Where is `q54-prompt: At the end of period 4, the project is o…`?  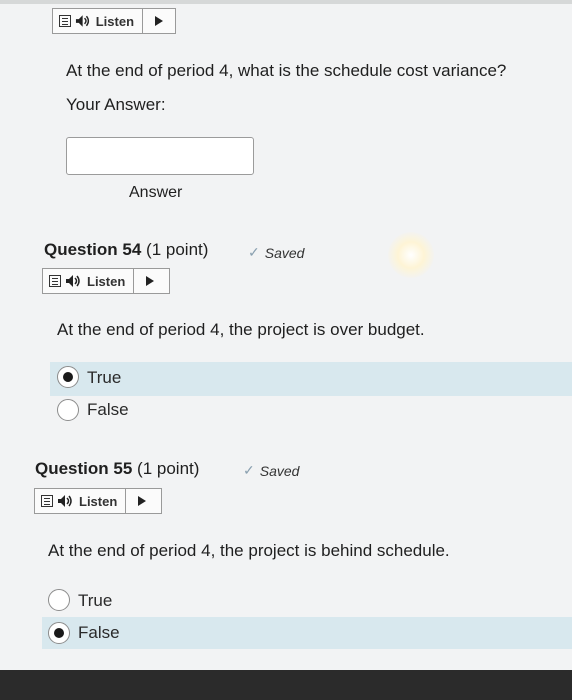
q54-prompt: At the end of period 4, the project is o… is located at coordinates (241, 329).